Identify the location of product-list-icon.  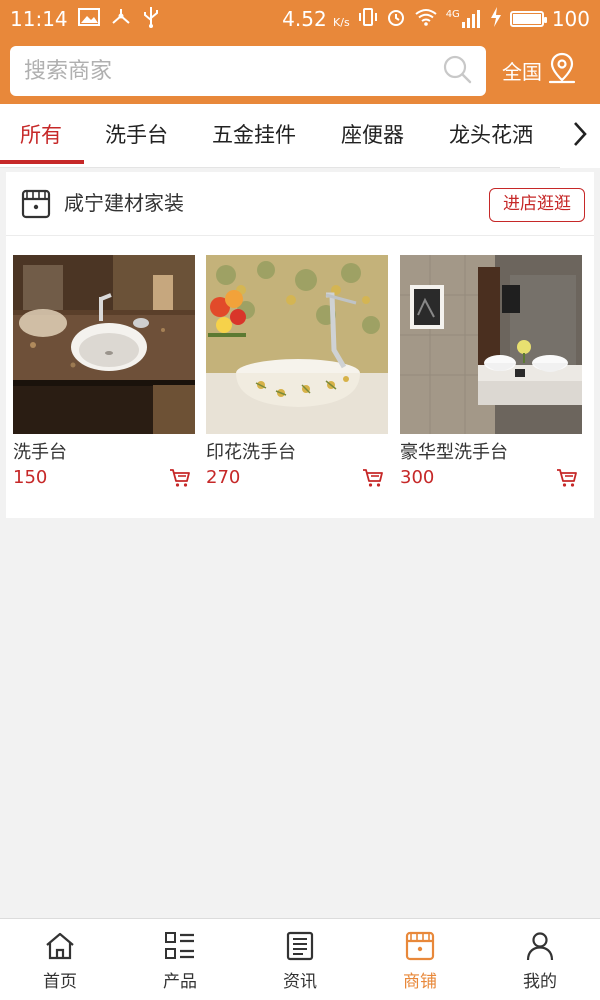
(180, 946).